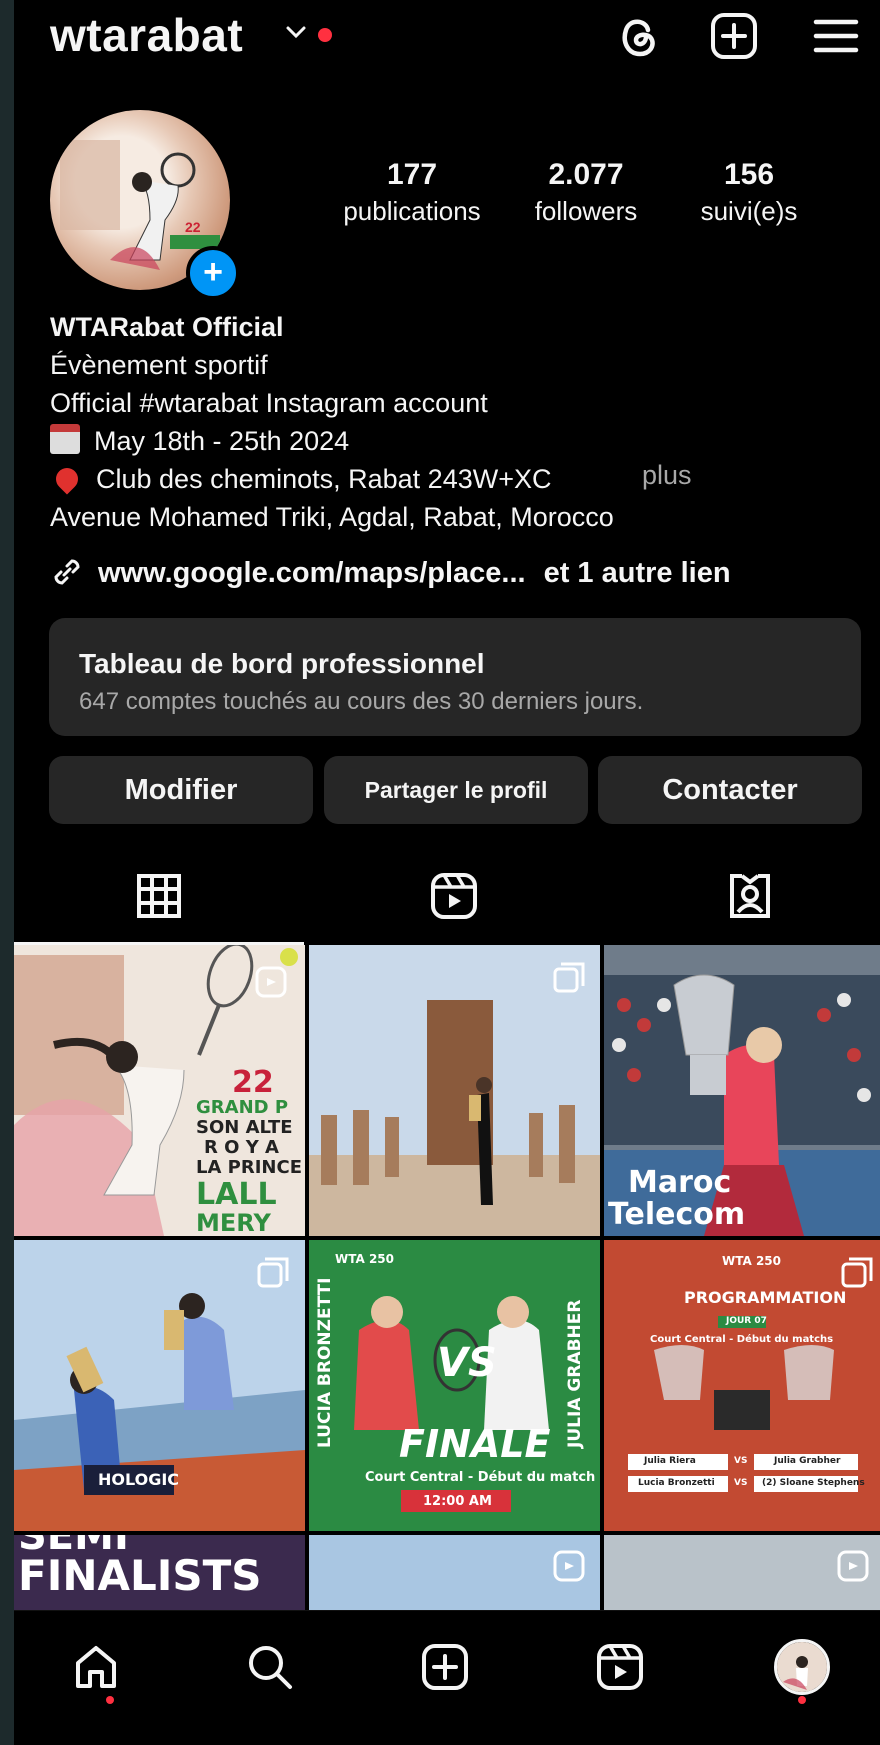 Image resolution: width=880 pixels, height=1745 pixels. Describe the element at coordinates (241, 1147) in the screenshot. I see `post-text: R O Y A` at that location.